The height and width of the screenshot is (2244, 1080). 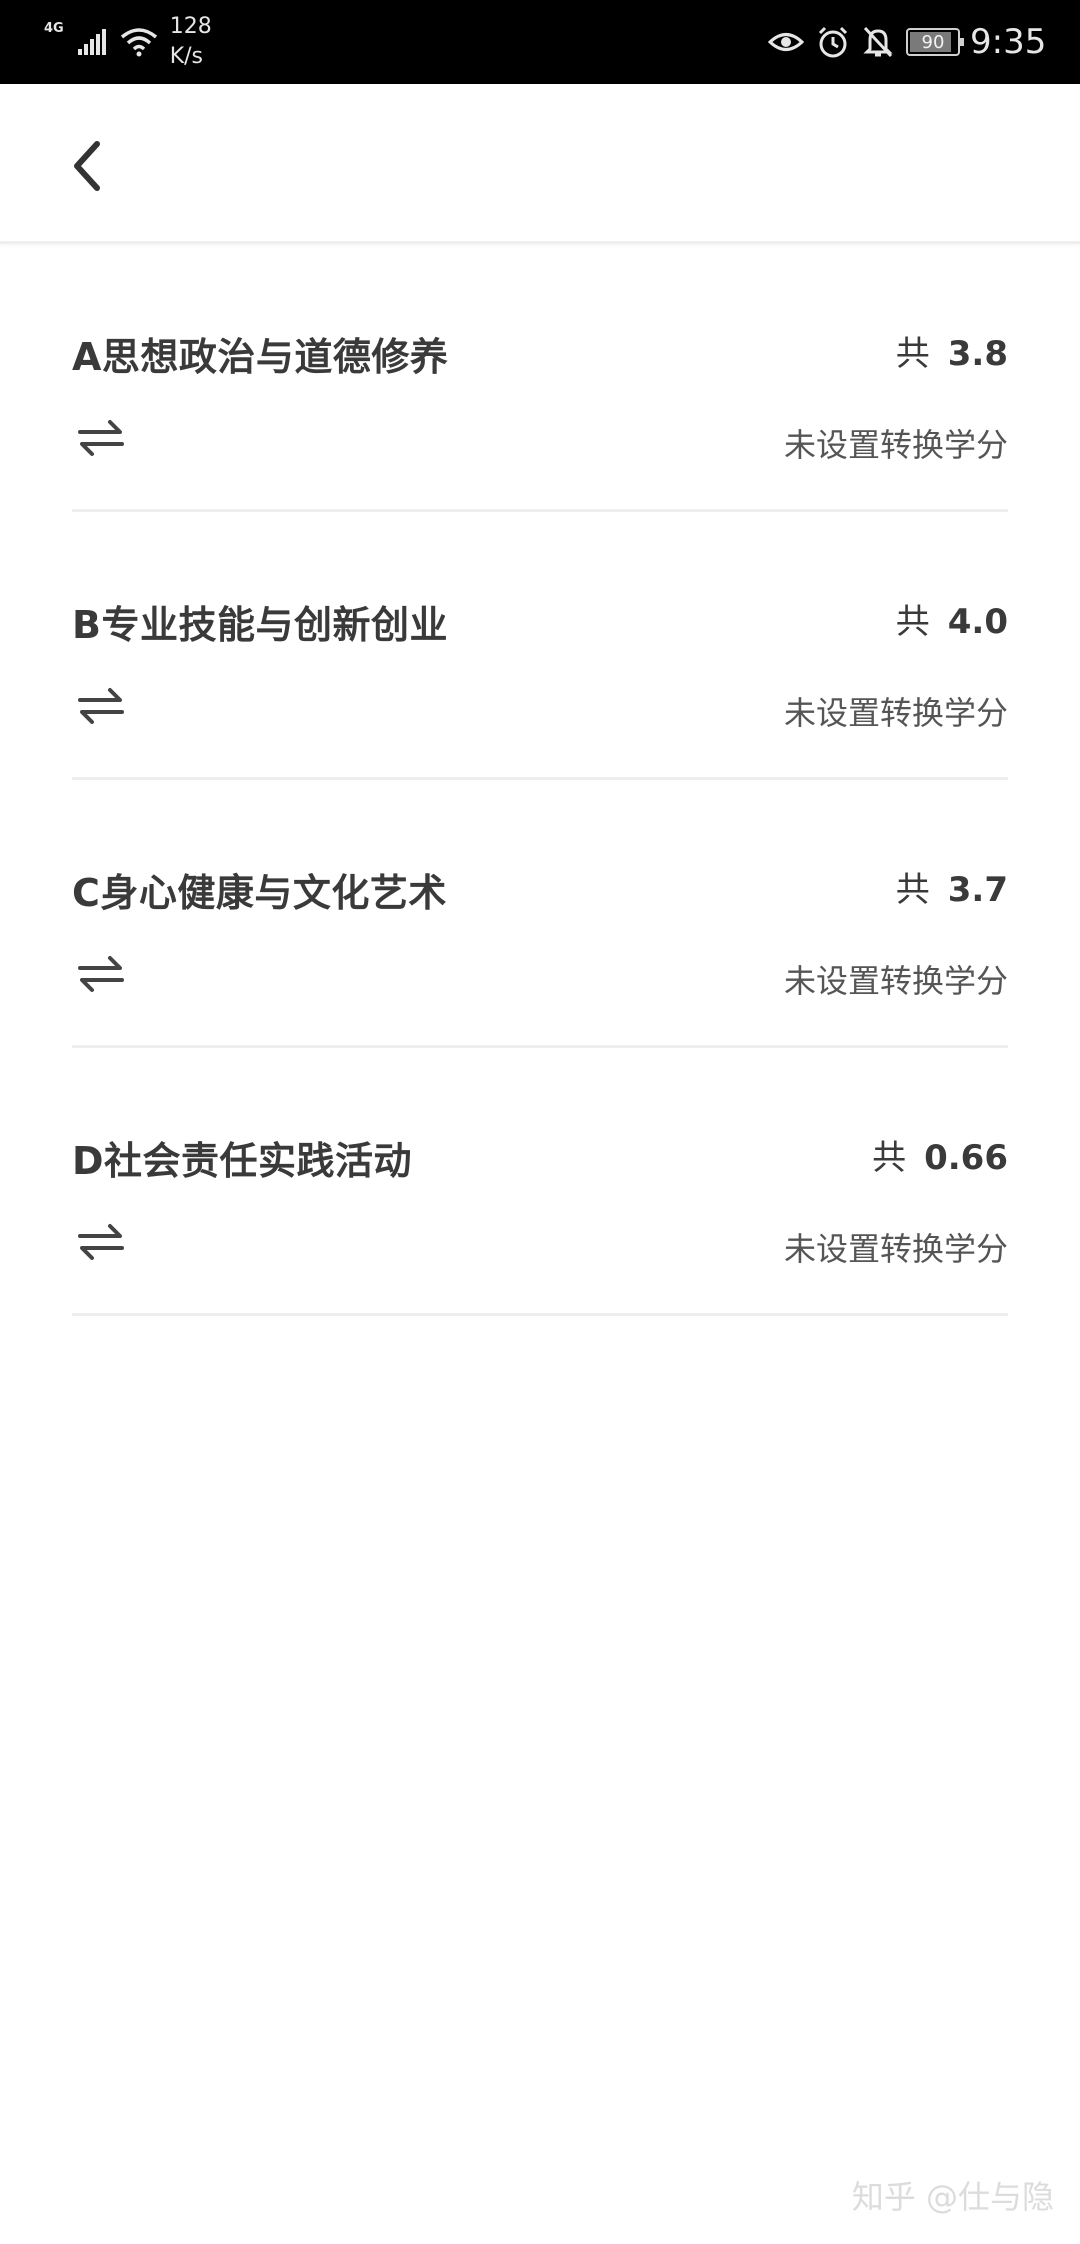 What do you see at coordinates (259, 893) in the screenshot?
I see `category-title: C身心健康与文化艺术` at bounding box center [259, 893].